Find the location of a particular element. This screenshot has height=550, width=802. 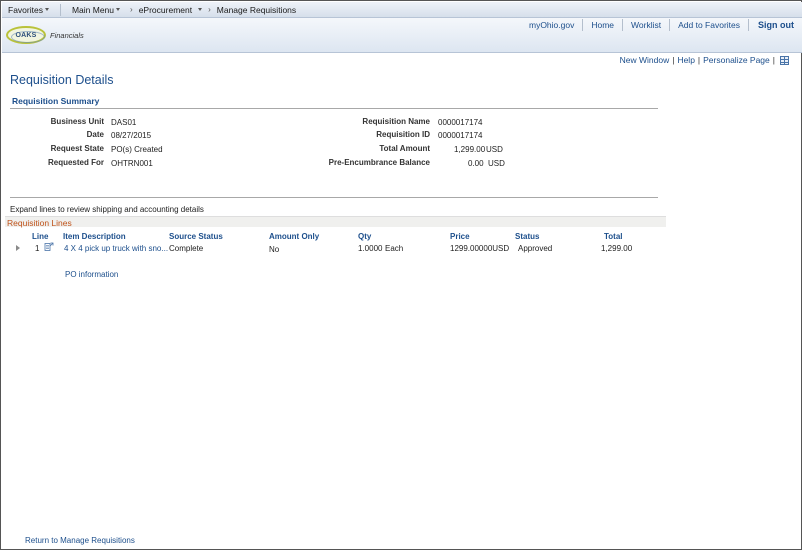

requisition-name-label: Requisition Name is located at coordinates (396, 121).